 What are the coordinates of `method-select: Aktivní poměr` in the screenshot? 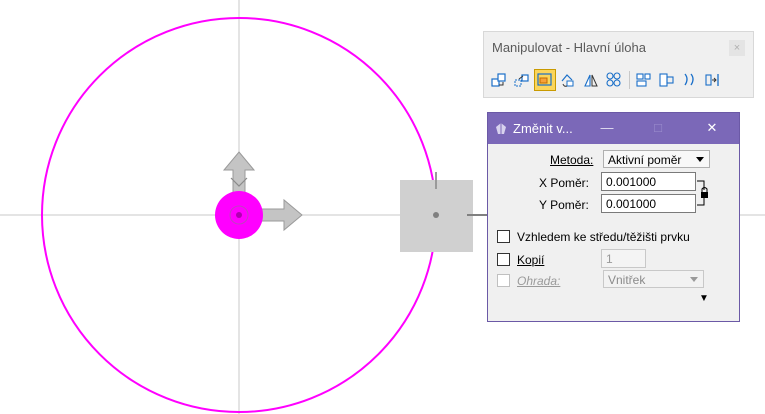 It's located at (656, 159).